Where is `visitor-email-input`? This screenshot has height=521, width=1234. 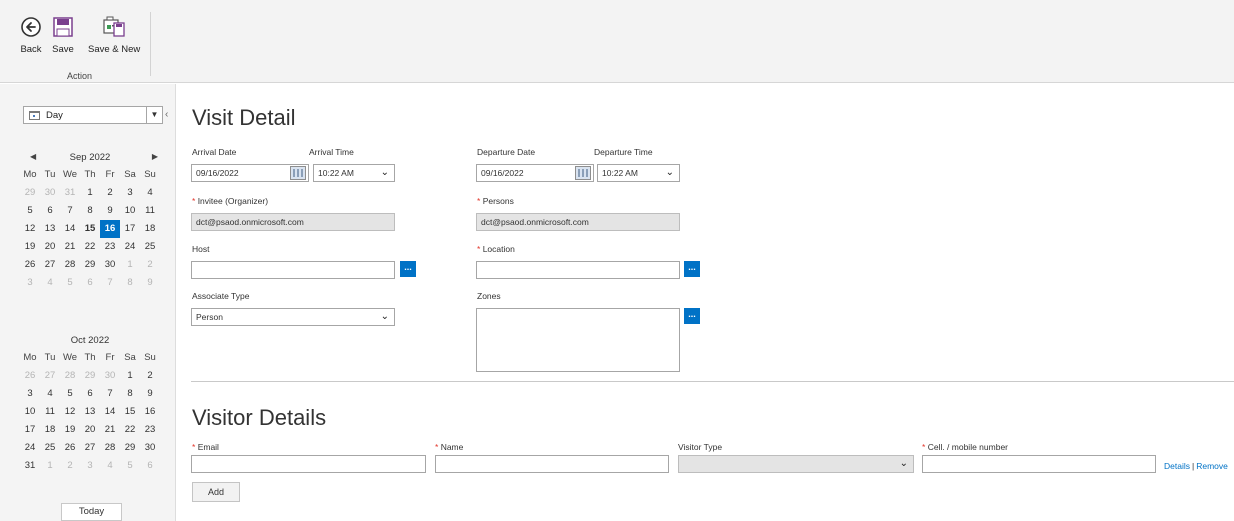
visitor-email-input is located at coordinates (308, 464).